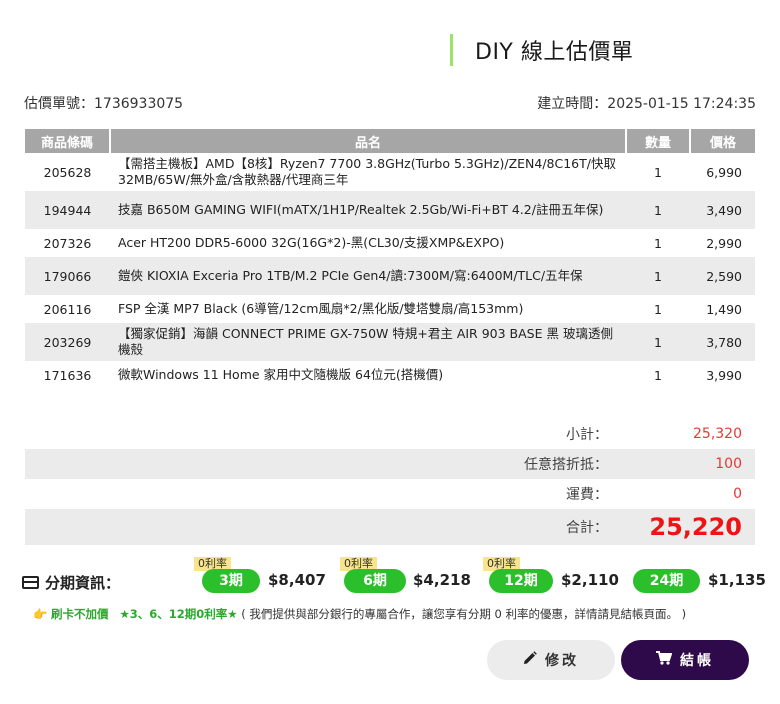  Describe the element at coordinates (40, 614) in the screenshot. I see `pointing-hand-icon: 👉` at that location.